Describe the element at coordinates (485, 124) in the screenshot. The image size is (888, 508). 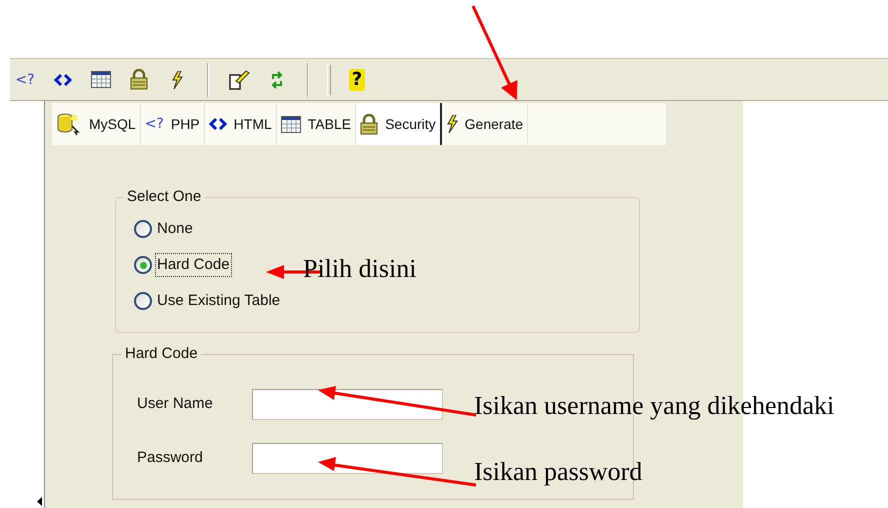
I see `tab: Generate` at that location.